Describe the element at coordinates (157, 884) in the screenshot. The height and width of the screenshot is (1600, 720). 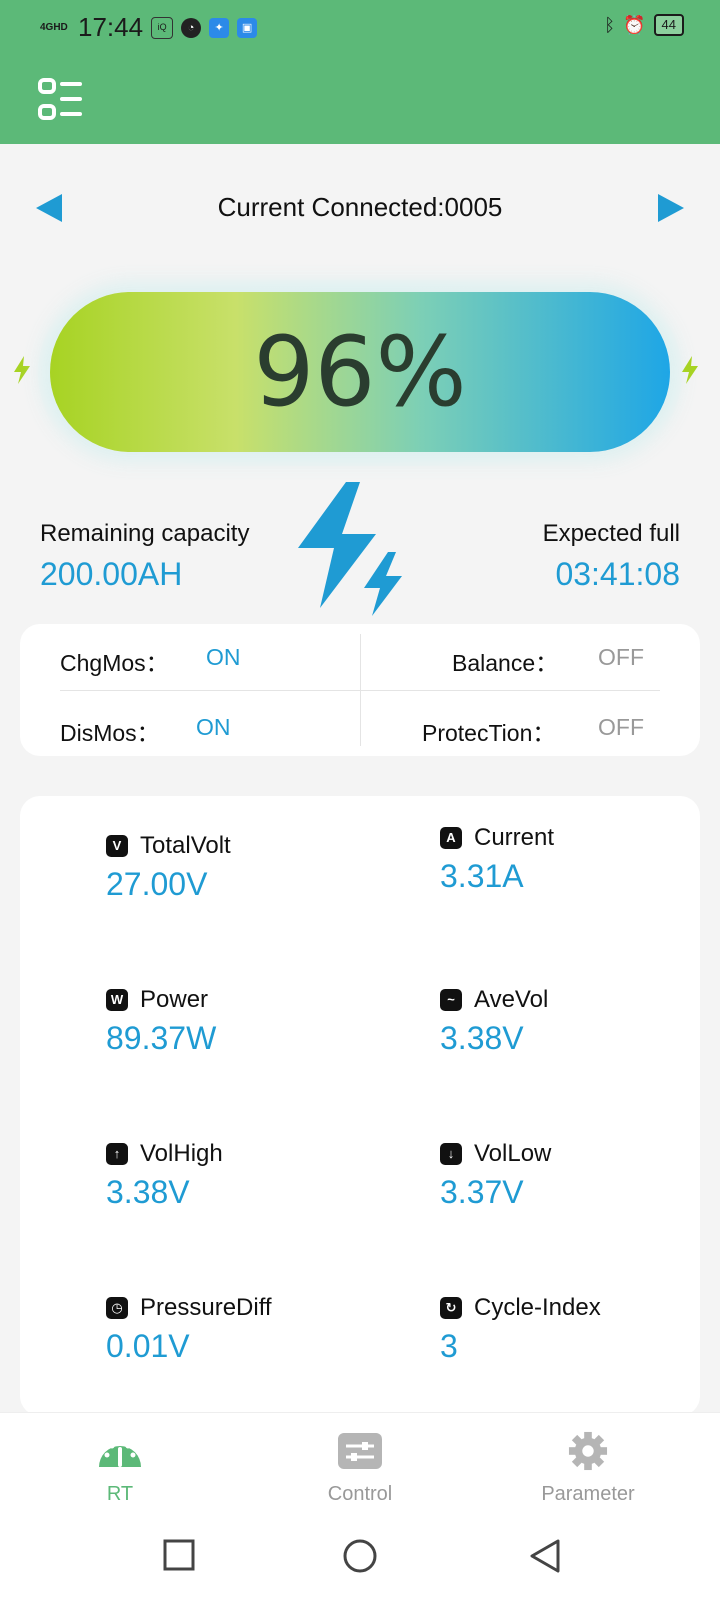
I see `metric-value: 27.00V` at that location.